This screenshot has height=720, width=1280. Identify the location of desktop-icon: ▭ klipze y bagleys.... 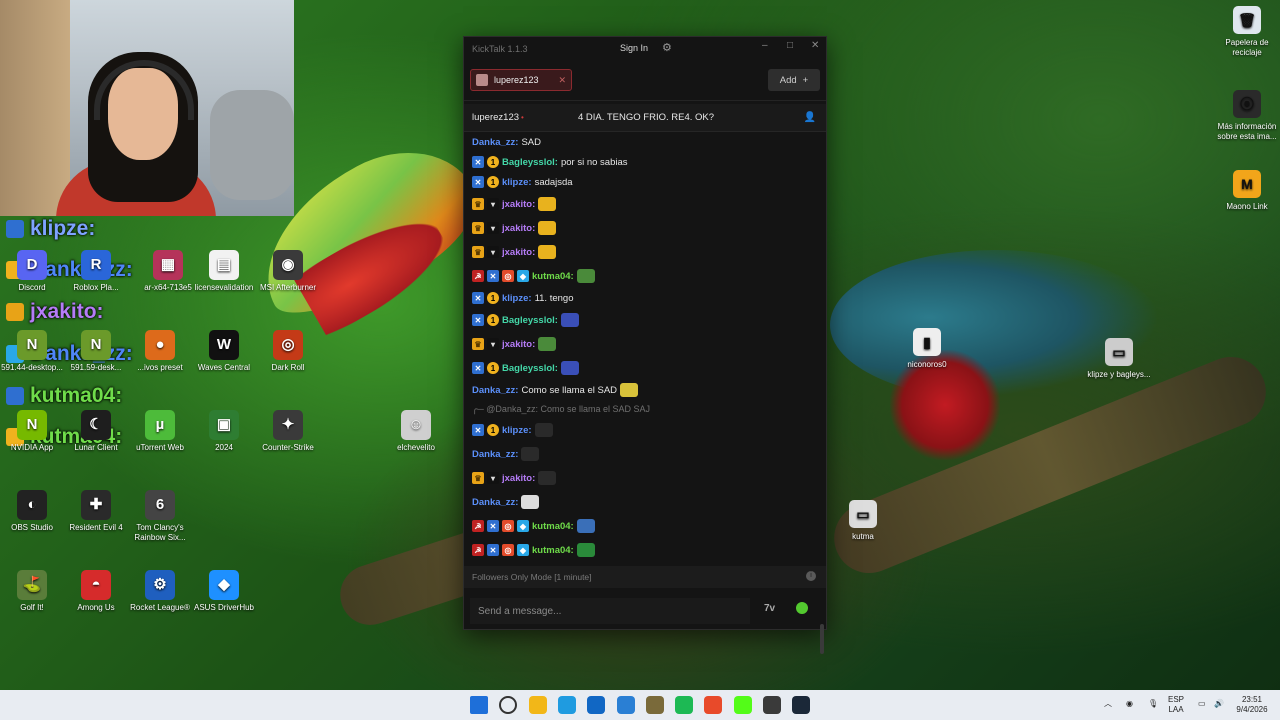
(1119, 359).